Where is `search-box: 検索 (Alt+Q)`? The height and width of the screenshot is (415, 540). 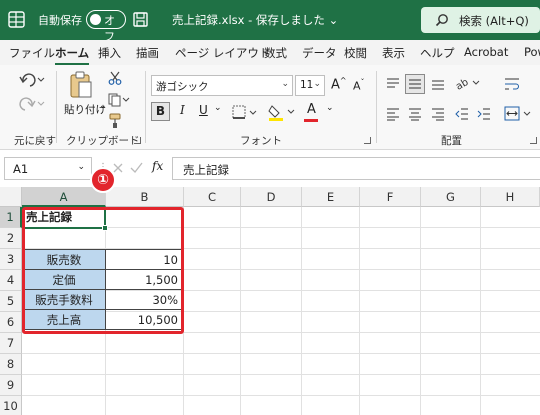
search-box: 検索 (Alt+Q) is located at coordinates (480, 20).